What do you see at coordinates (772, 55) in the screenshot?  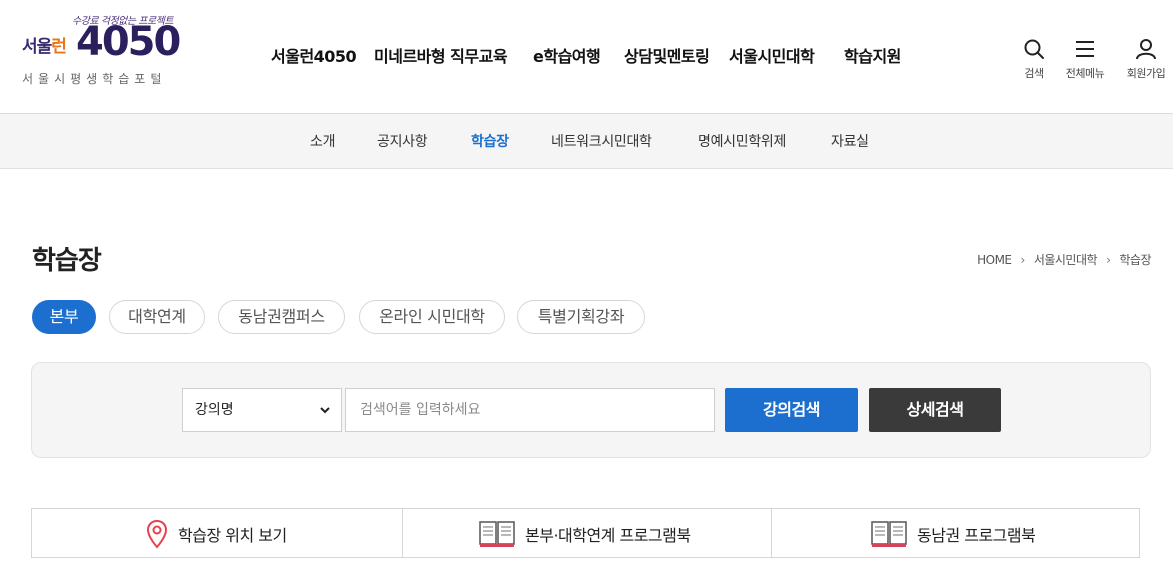 I see `nav-citizen-university: 서울시민대학` at bounding box center [772, 55].